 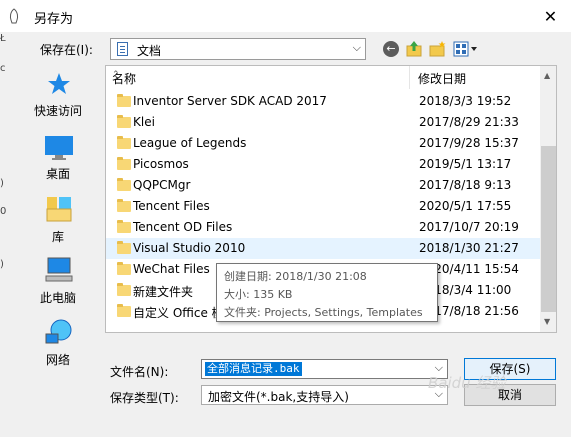 I want to click on close-icon: ✕, so click(x=550, y=16).